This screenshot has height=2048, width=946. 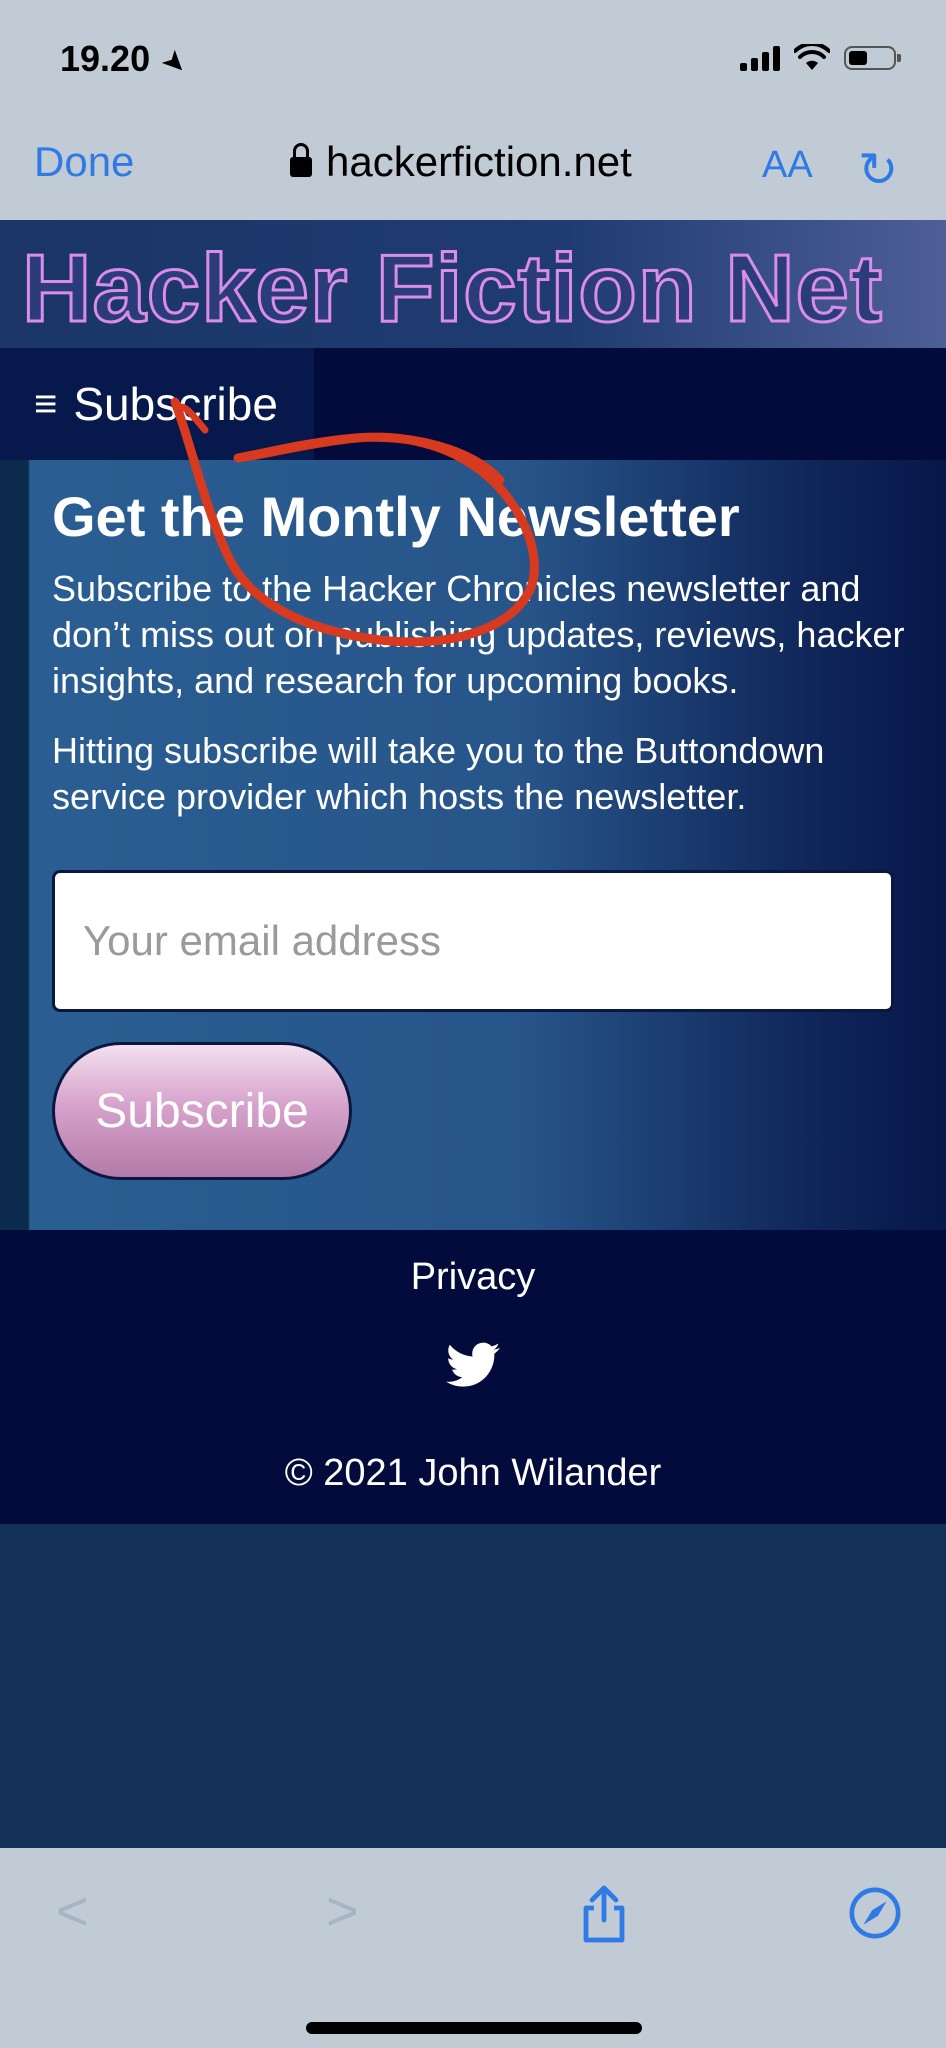 I want to click on share-icon, so click(x=604, y=1914).